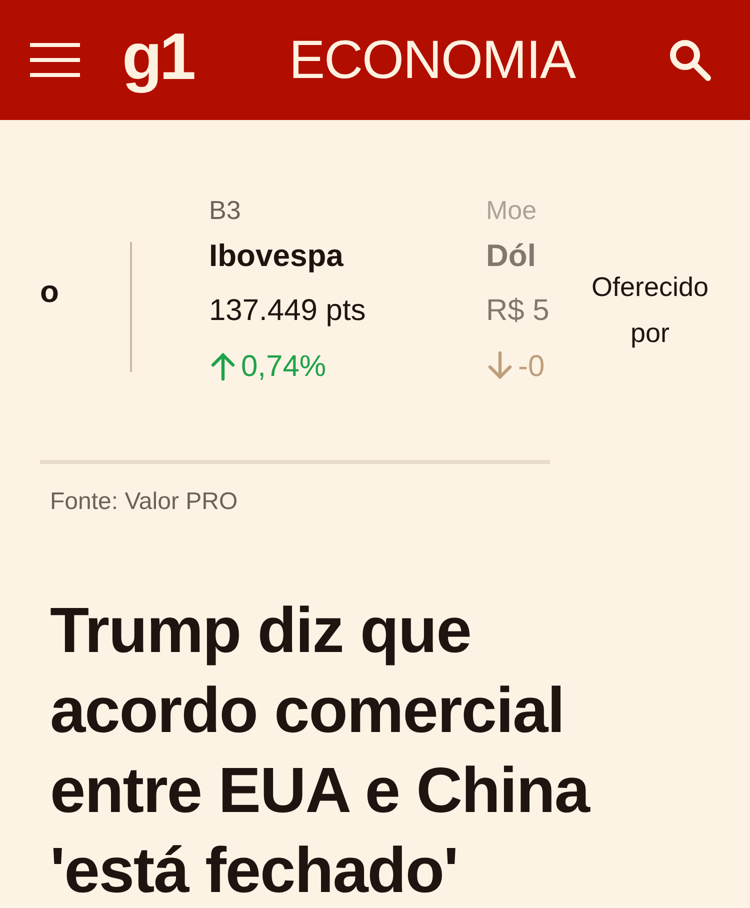 The width and height of the screenshot is (750, 908). I want to click on market-label: Moe, so click(511, 210).